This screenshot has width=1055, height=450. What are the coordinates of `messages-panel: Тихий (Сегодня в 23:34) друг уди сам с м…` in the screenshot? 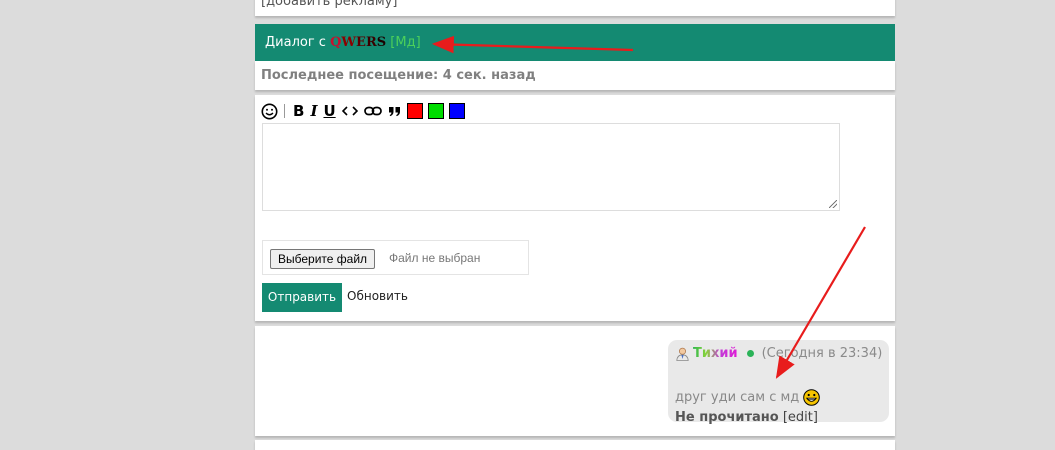 It's located at (575, 381).